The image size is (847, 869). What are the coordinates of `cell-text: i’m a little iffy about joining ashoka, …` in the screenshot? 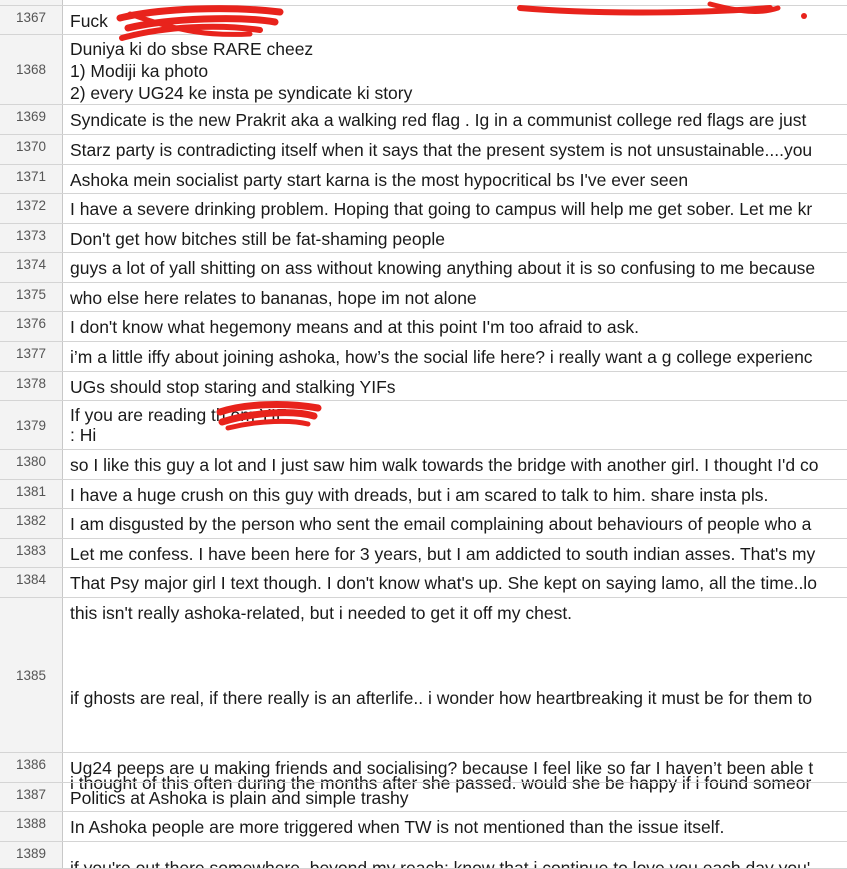 It's located at (458, 357).